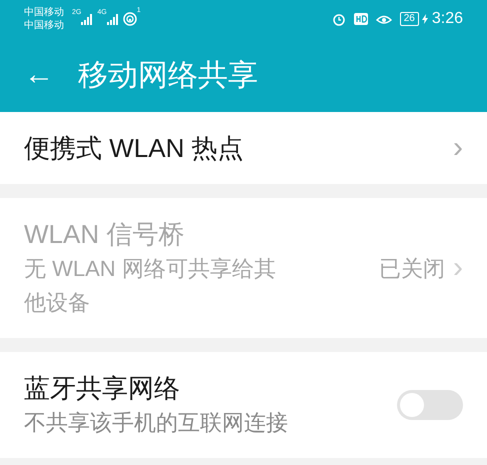 This screenshot has width=487, height=465. I want to click on battery-indicator: 26, so click(409, 19).